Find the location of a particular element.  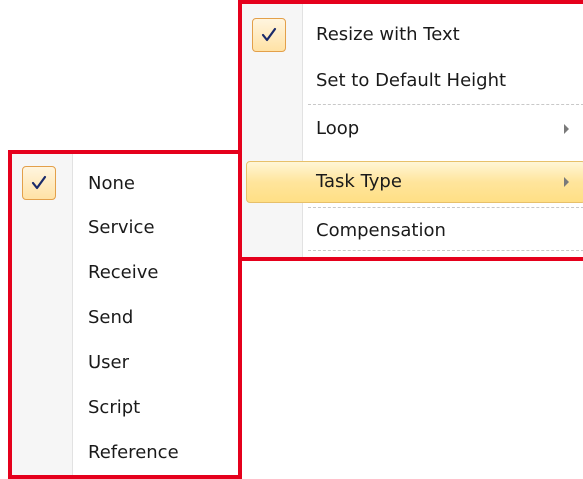

menu-item-highlight is located at coordinates (414, 182).